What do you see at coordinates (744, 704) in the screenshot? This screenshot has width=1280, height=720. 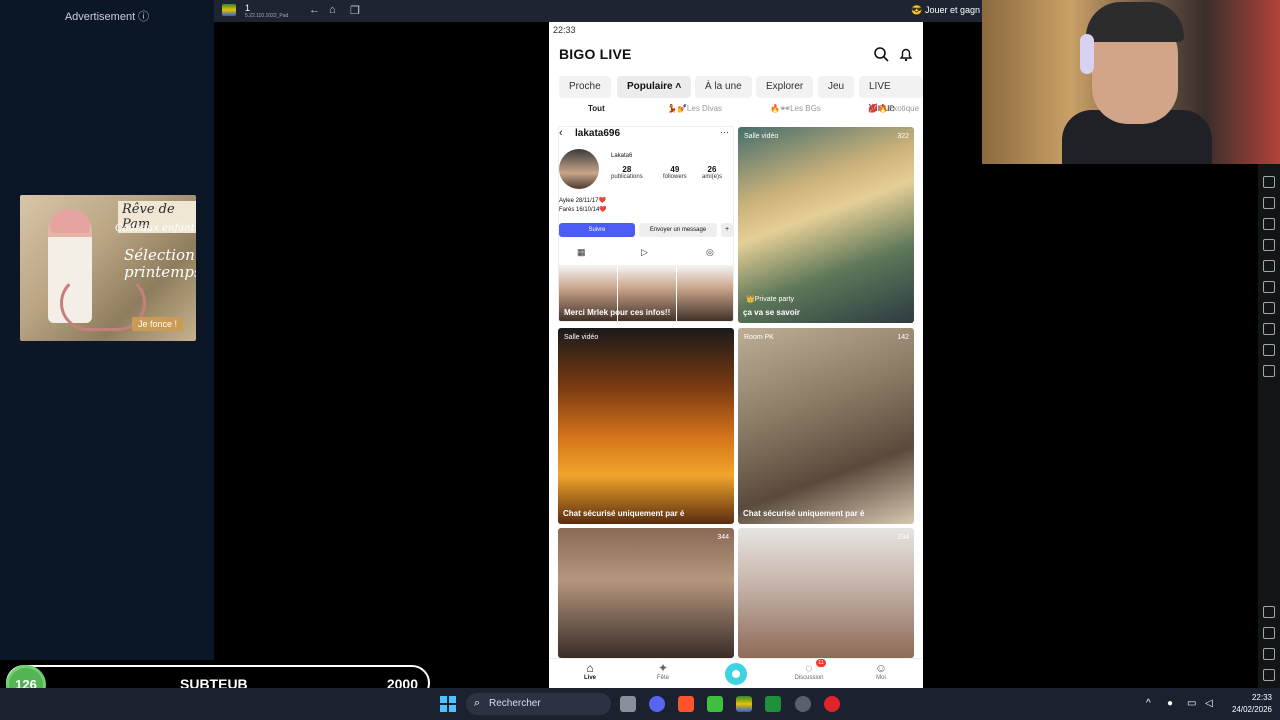 I see `bluestacks-icon` at bounding box center [744, 704].